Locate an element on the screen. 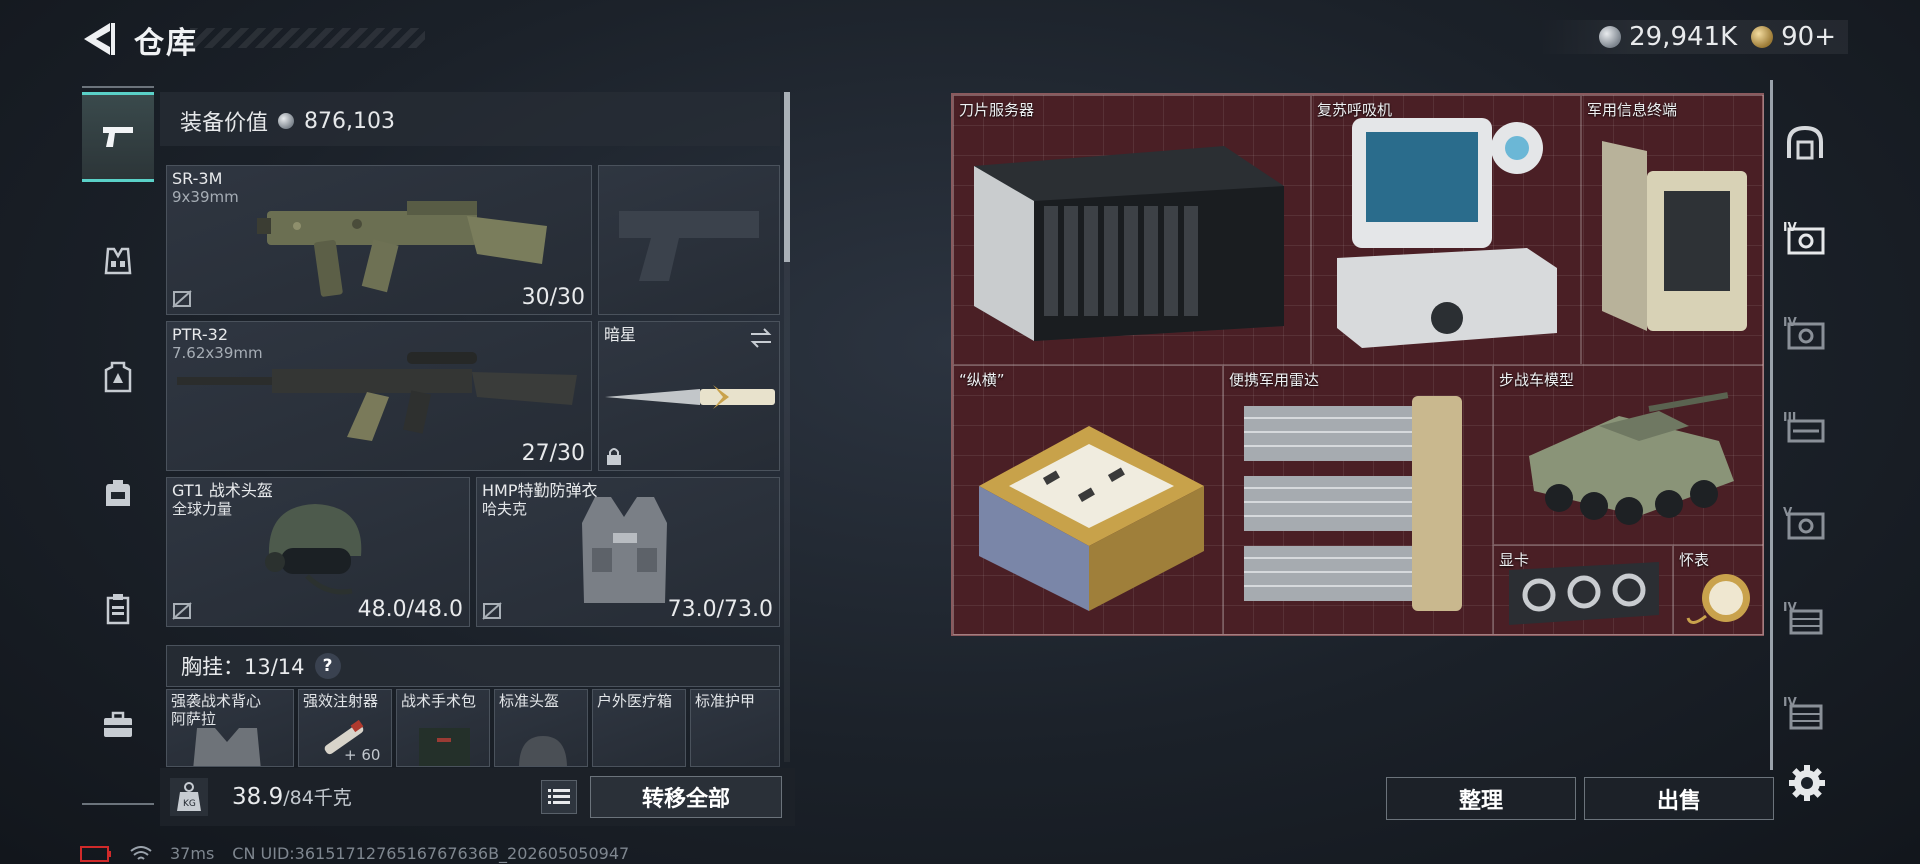 The image size is (1920, 864). rig-item-name: 强效注射器 is located at coordinates (341, 701).